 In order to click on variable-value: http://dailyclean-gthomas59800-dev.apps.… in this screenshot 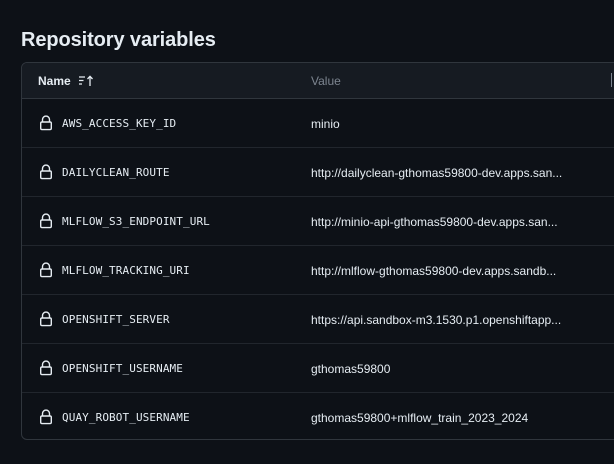, I will do `click(437, 172)`.